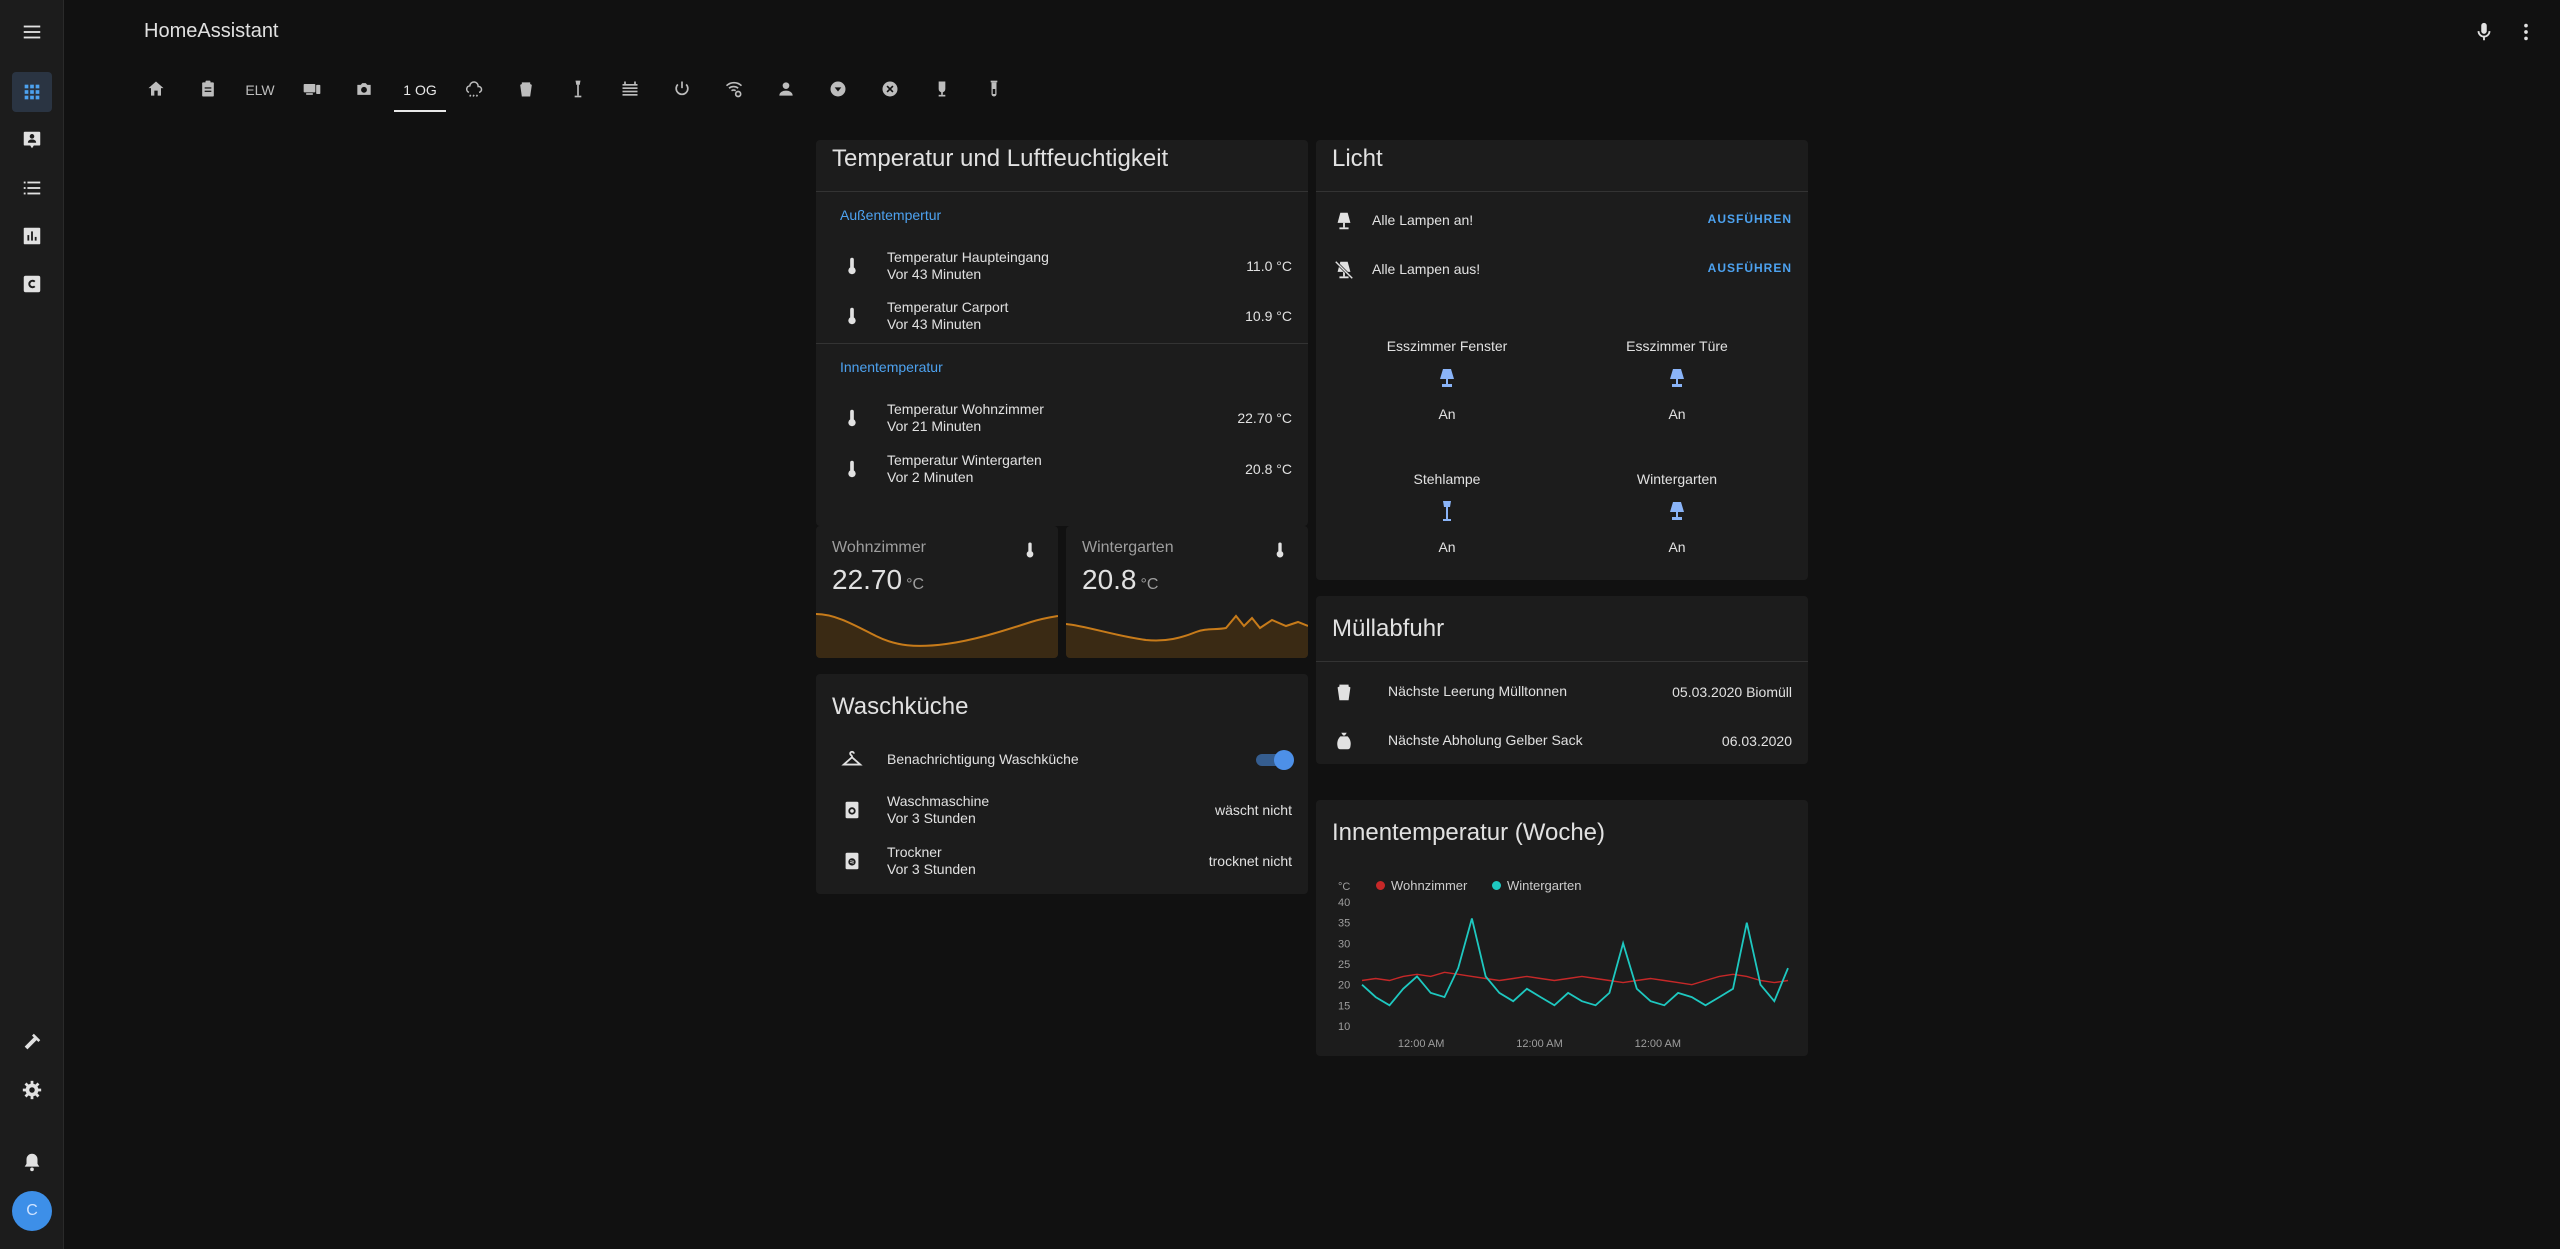 This screenshot has height=1249, width=2560. What do you see at coordinates (1269, 266) in the screenshot?
I see `entity-value: 11.0 °C` at bounding box center [1269, 266].